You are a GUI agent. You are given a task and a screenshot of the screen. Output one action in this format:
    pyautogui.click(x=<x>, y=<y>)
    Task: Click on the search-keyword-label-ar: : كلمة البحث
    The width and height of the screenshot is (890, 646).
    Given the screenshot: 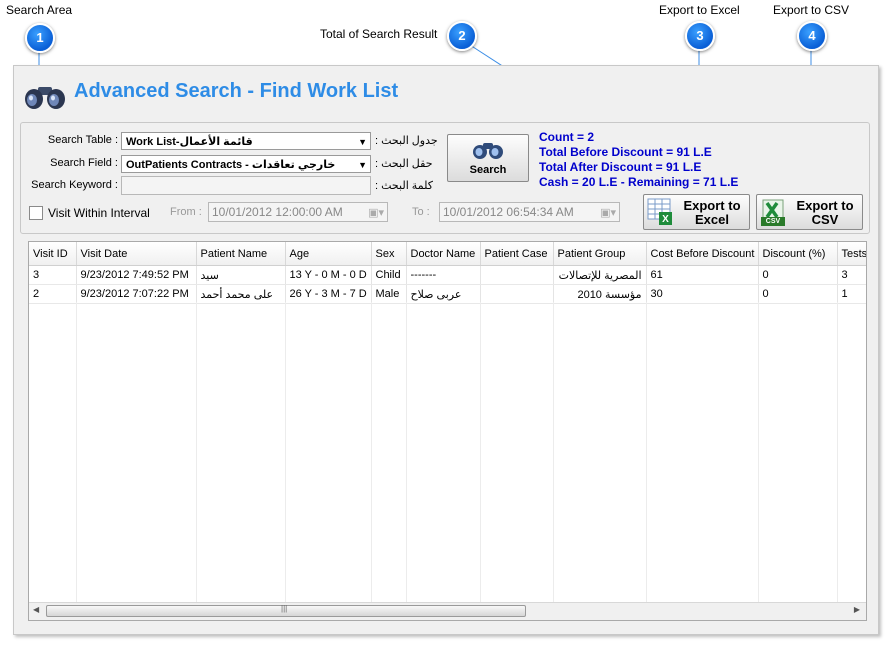 What is the action you would take?
    pyautogui.click(x=404, y=186)
    